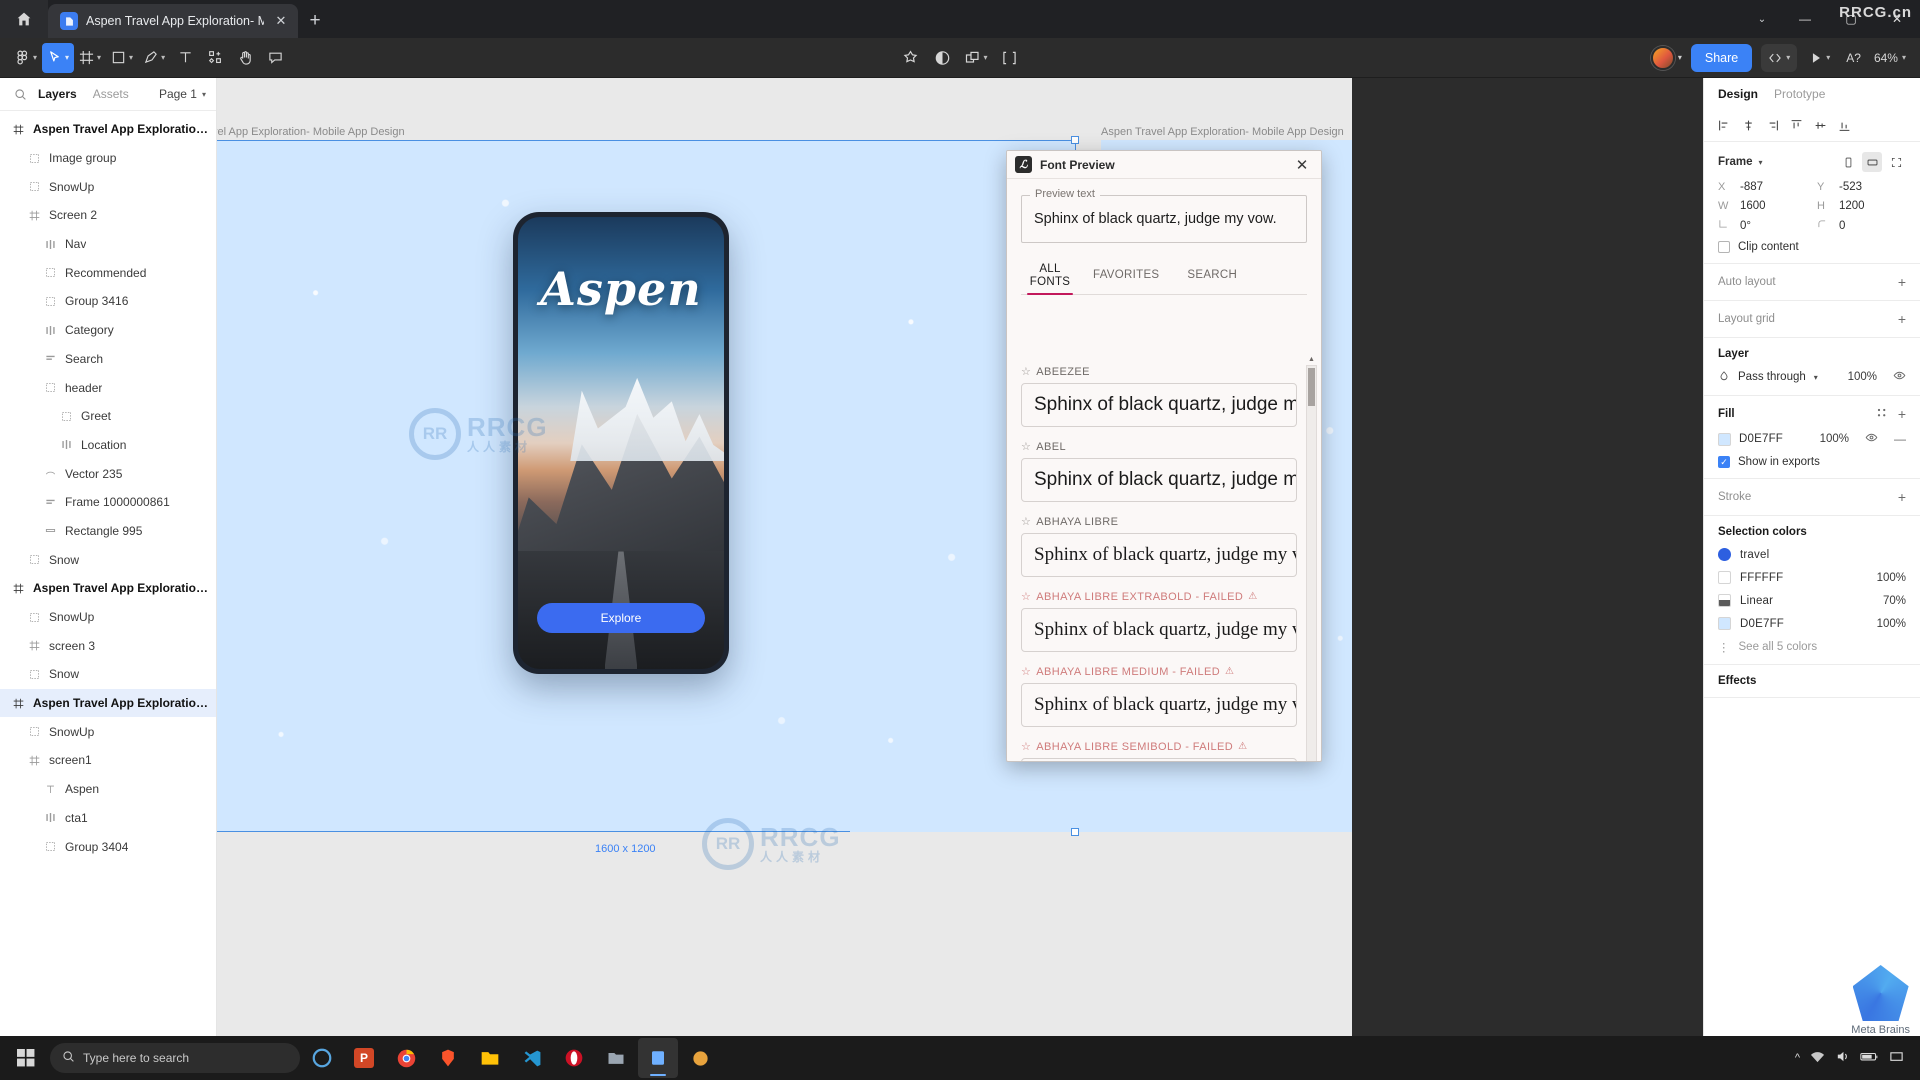 The image size is (1920, 1080). I want to click on tab-search: SEARCH, so click(1212, 275).